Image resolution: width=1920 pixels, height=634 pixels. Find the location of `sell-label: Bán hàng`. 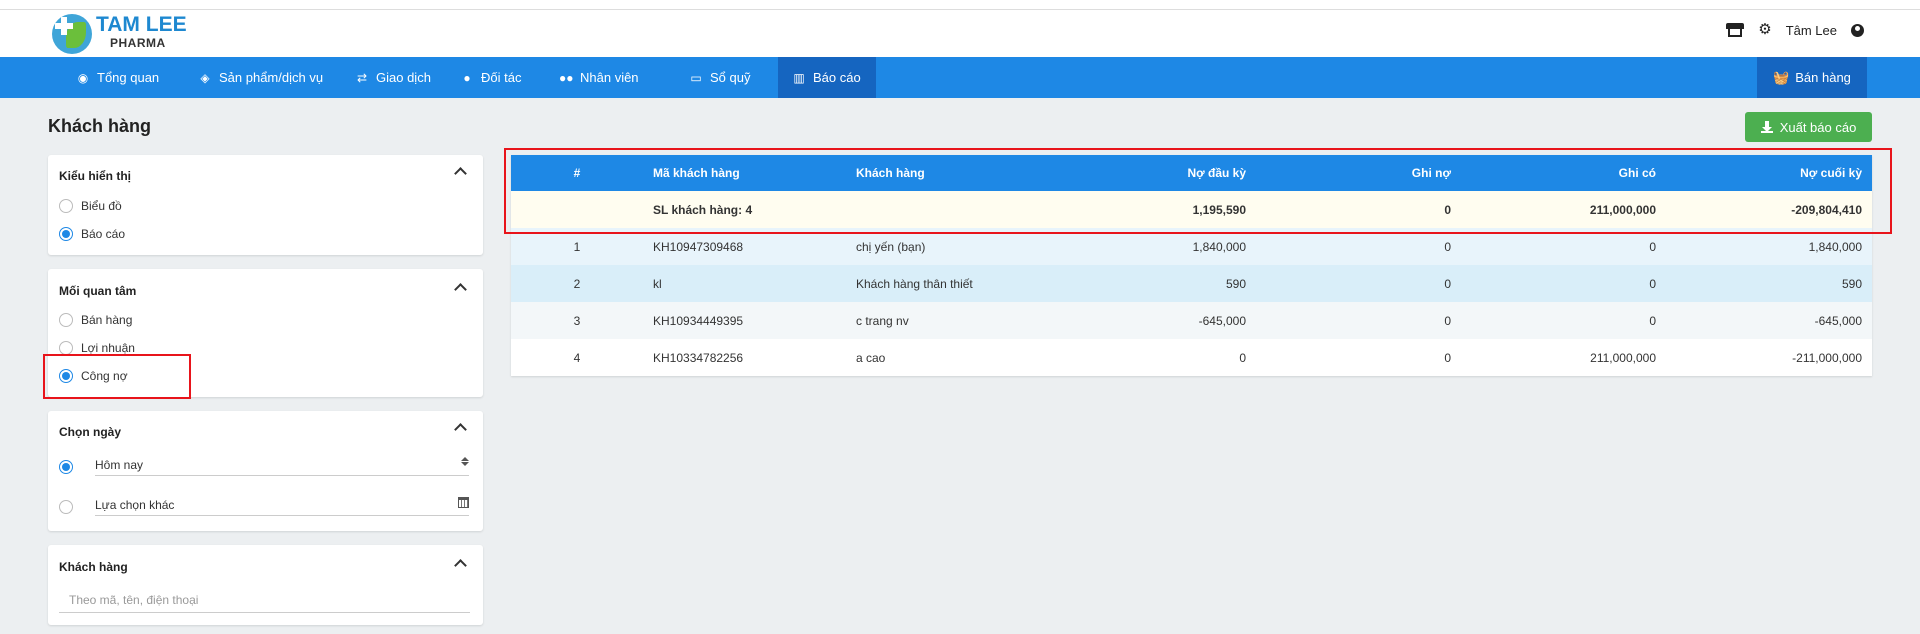

sell-label: Bán hàng is located at coordinates (1823, 77).